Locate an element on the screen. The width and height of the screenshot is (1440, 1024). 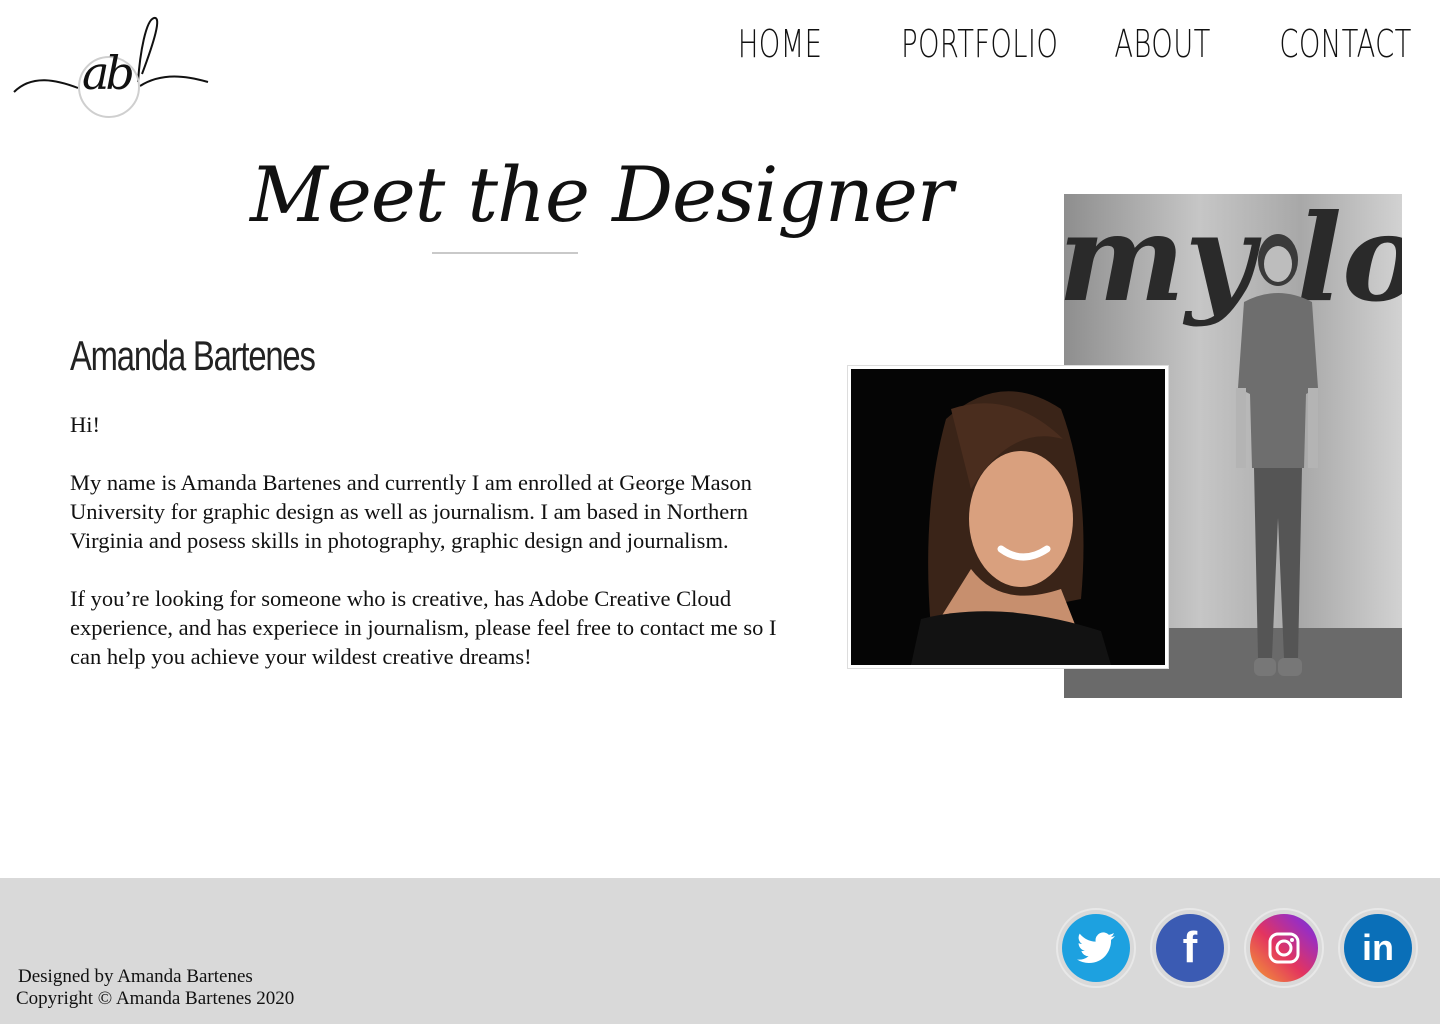
facebook-icon: f is located at coordinates (1190, 948).